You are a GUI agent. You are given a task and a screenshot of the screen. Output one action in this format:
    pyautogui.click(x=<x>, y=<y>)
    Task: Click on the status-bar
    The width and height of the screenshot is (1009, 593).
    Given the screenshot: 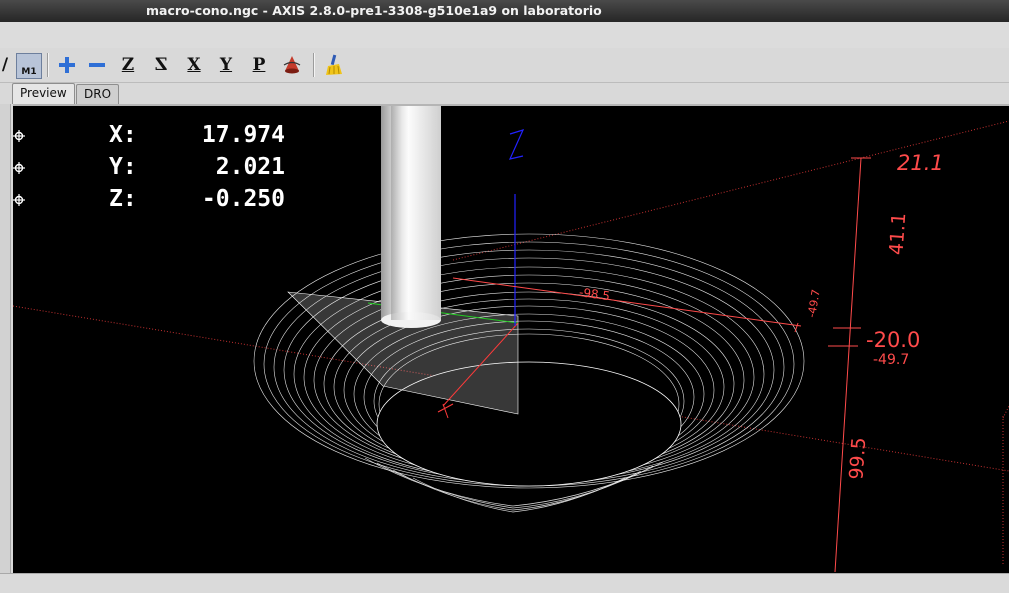 What is the action you would take?
    pyautogui.click(x=504, y=583)
    